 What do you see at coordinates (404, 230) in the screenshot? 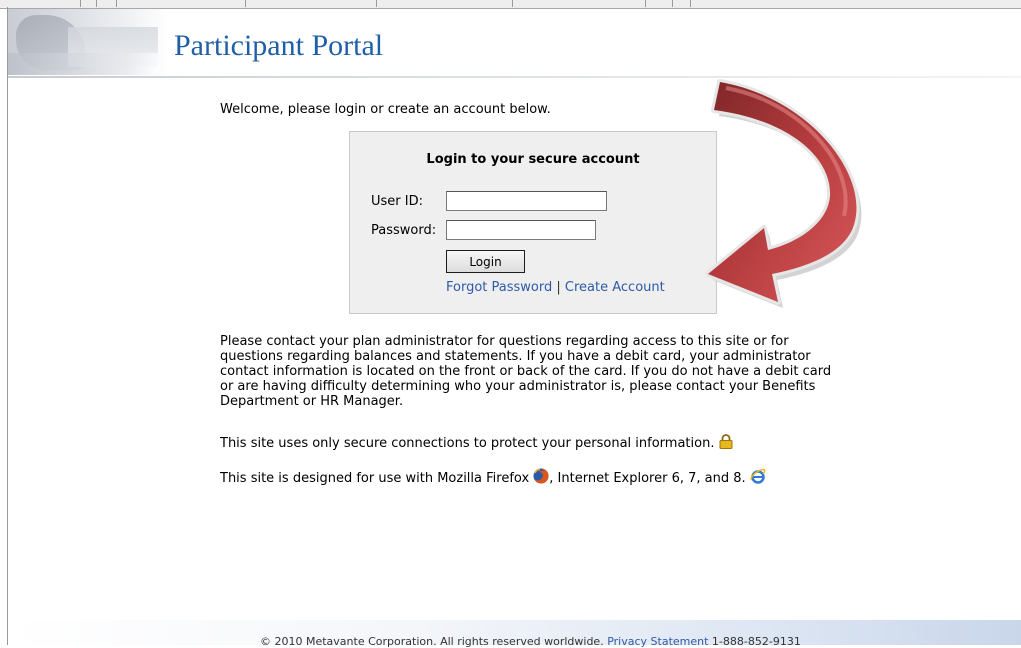
I see `password-label: Password:` at bounding box center [404, 230].